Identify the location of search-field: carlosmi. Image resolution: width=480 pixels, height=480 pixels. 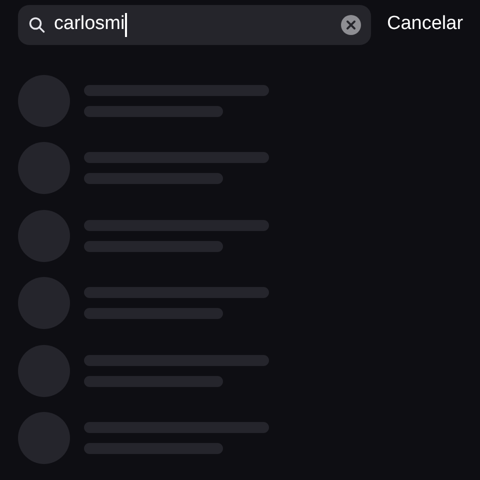
(194, 24).